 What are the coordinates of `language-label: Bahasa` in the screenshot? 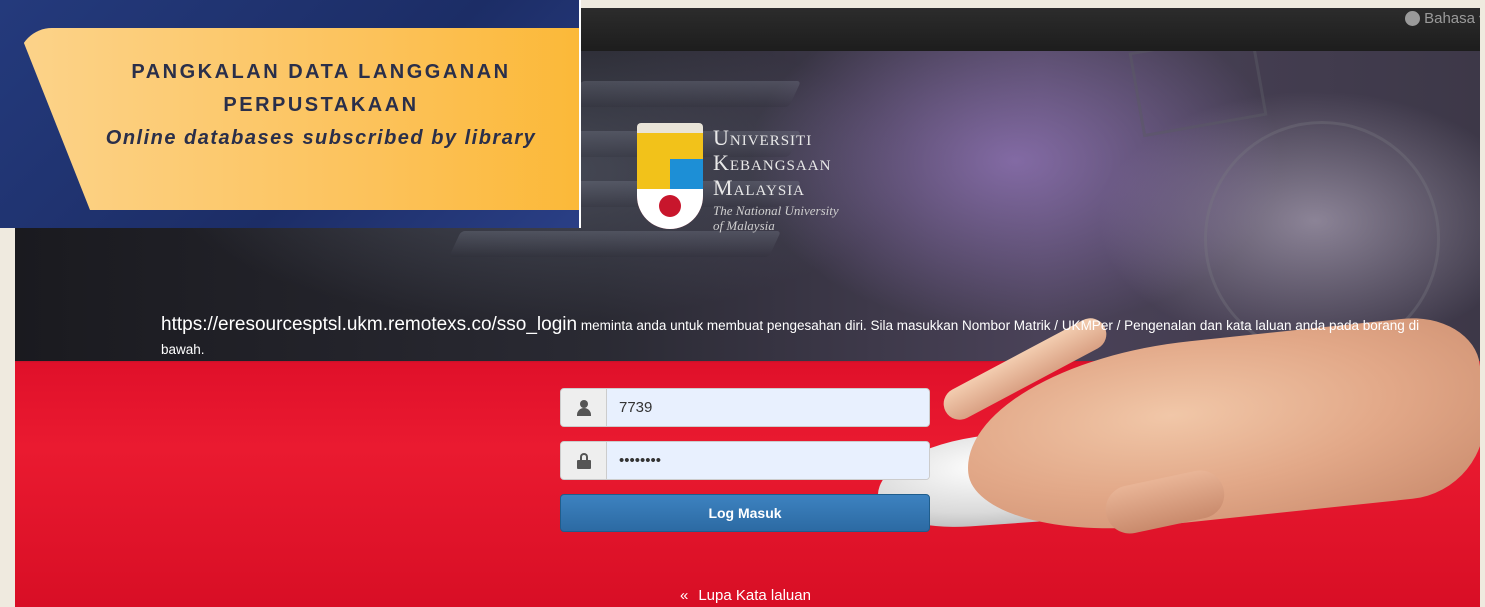 It's located at (1449, 18).